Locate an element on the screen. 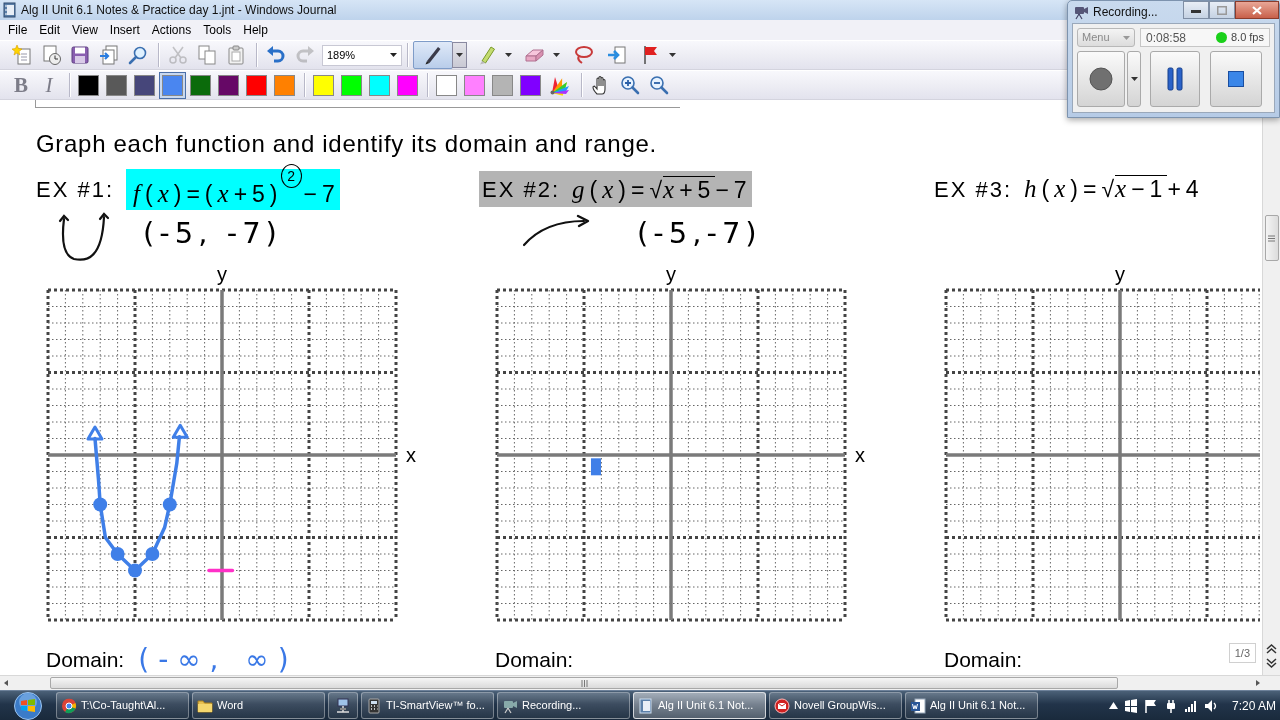  vertex-note: (-5, -7) is located at coordinates (212, 234).